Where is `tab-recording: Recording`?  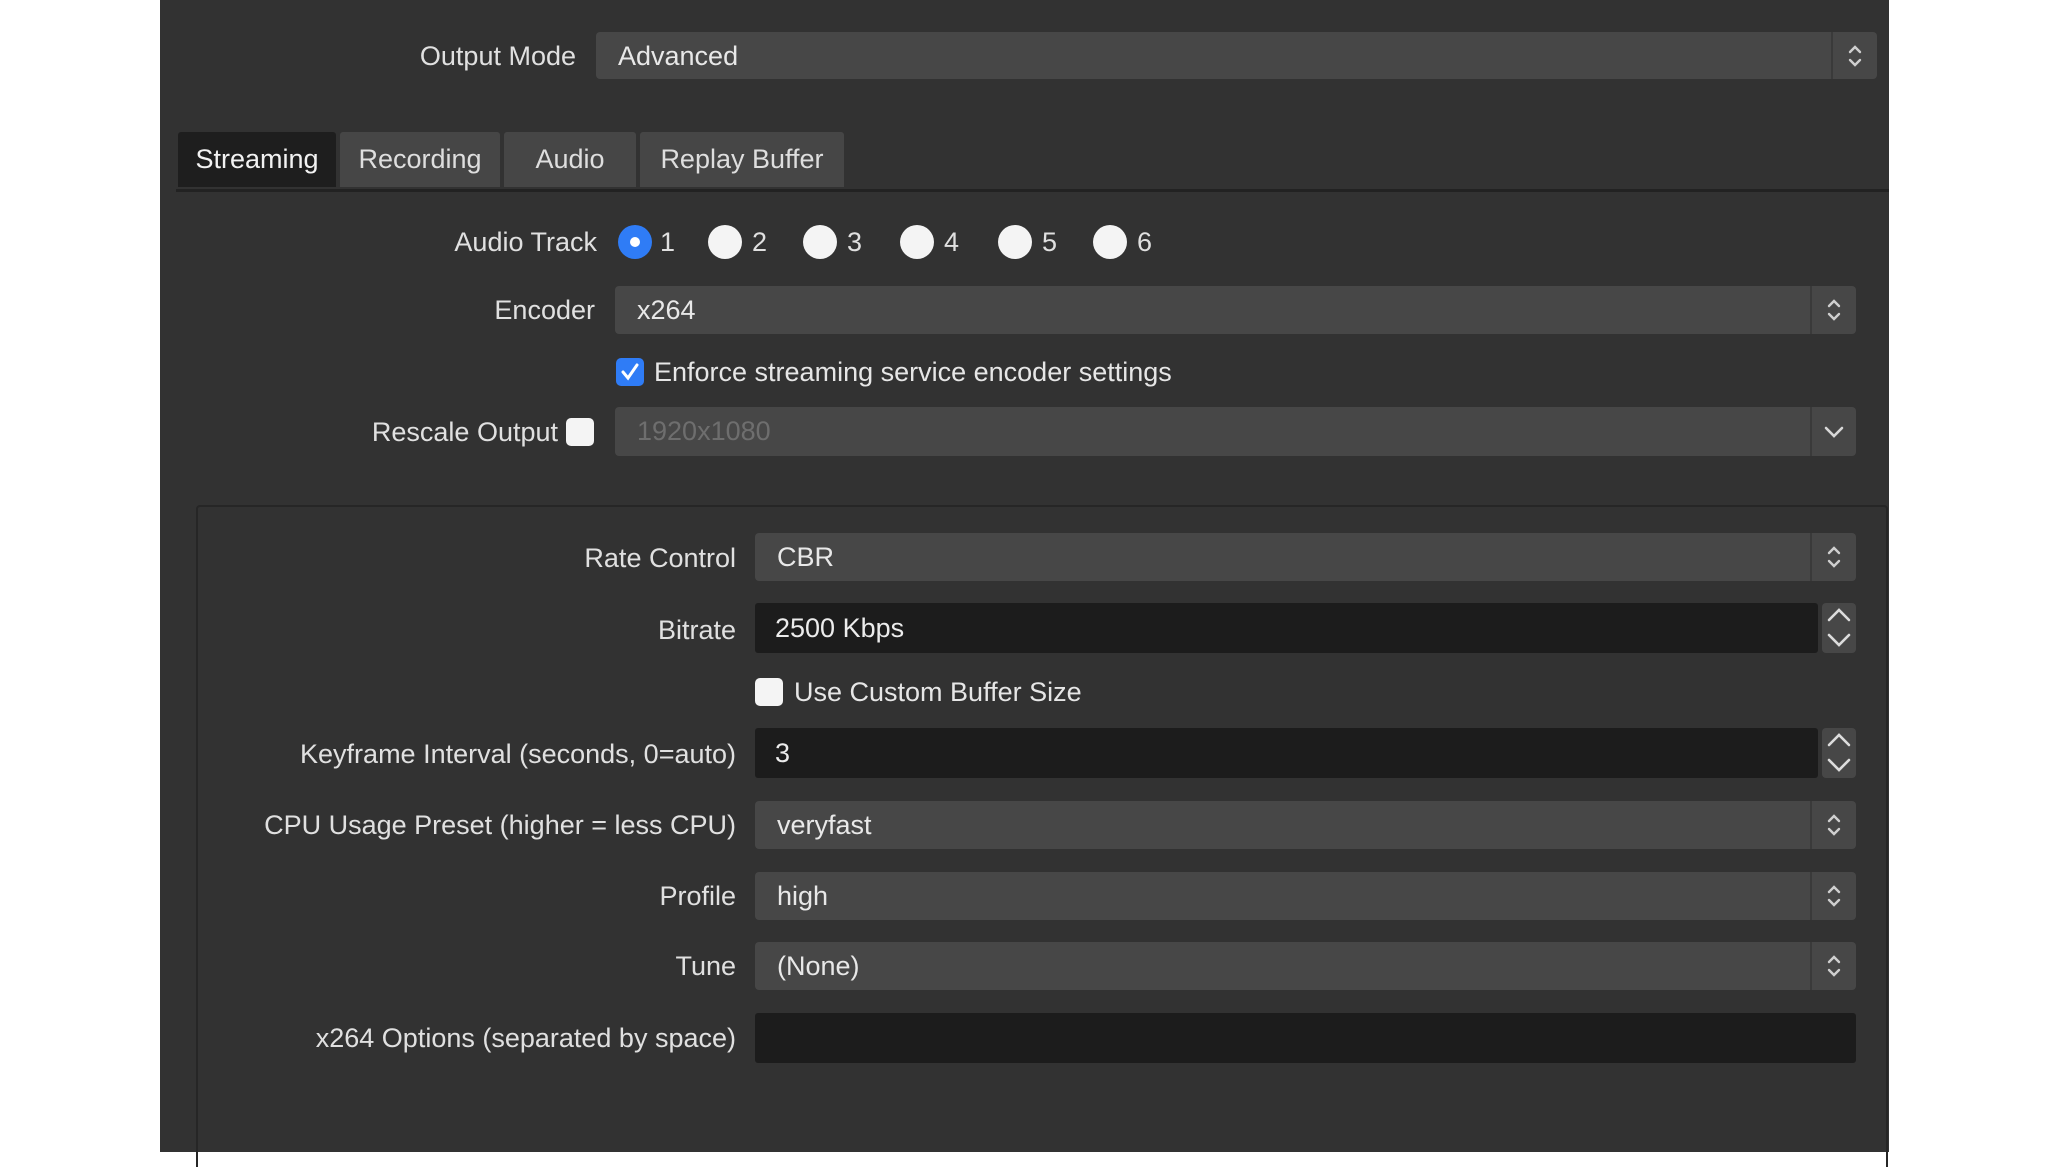
tab-recording: Recording is located at coordinates (420, 159).